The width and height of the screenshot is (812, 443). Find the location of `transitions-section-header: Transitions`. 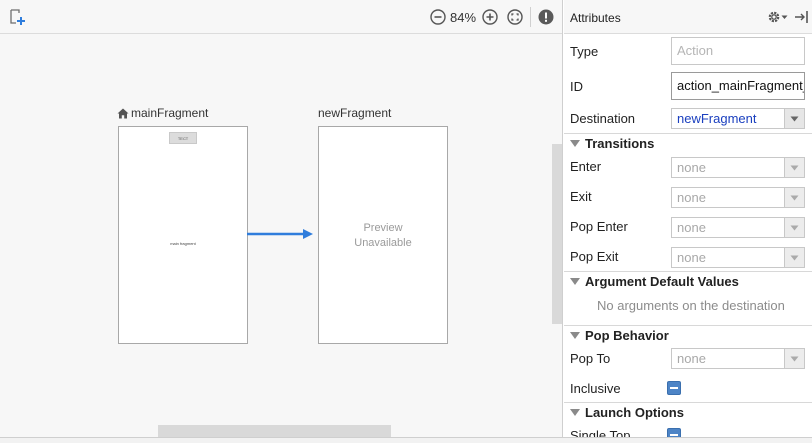

transitions-section-header: Transitions is located at coordinates (612, 143).